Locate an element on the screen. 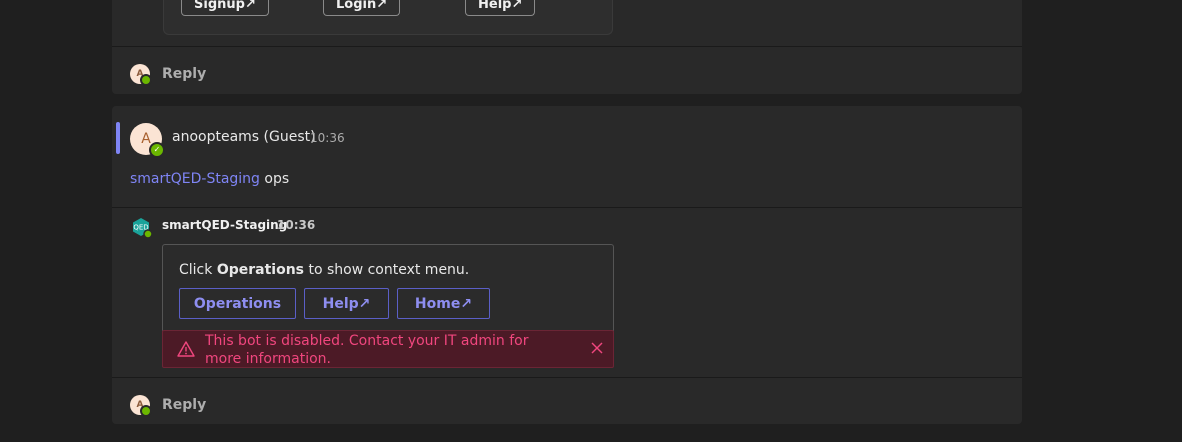 The width and height of the screenshot is (1182, 442). card-text: Click Operations to show context menu. is located at coordinates (324, 270).